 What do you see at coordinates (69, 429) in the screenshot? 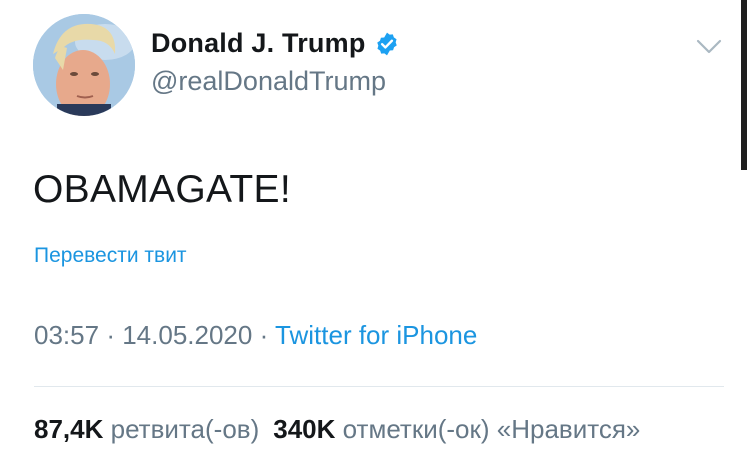
I see `retweets-count: 87,4K` at bounding box center [69, 429].